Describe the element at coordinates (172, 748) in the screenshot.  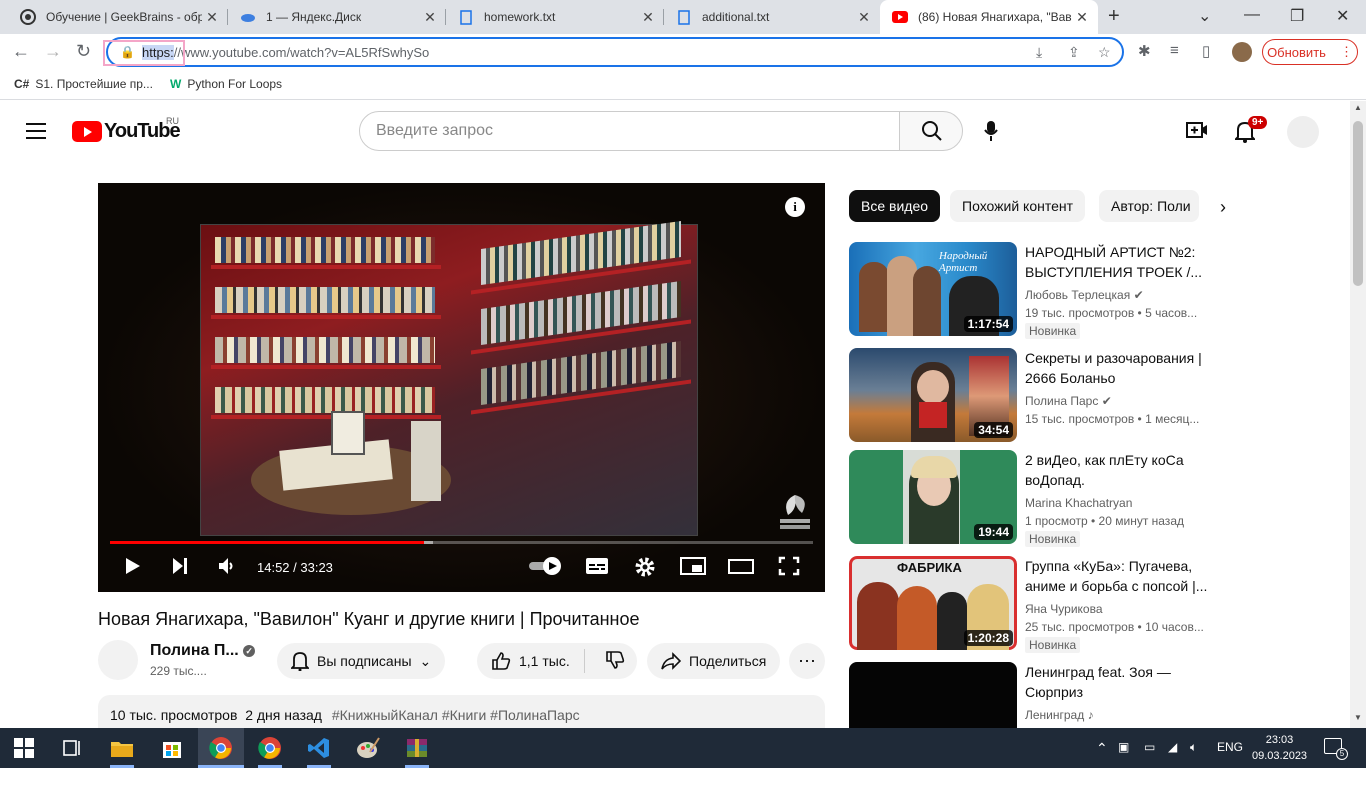
I see `store-icon` at that location.